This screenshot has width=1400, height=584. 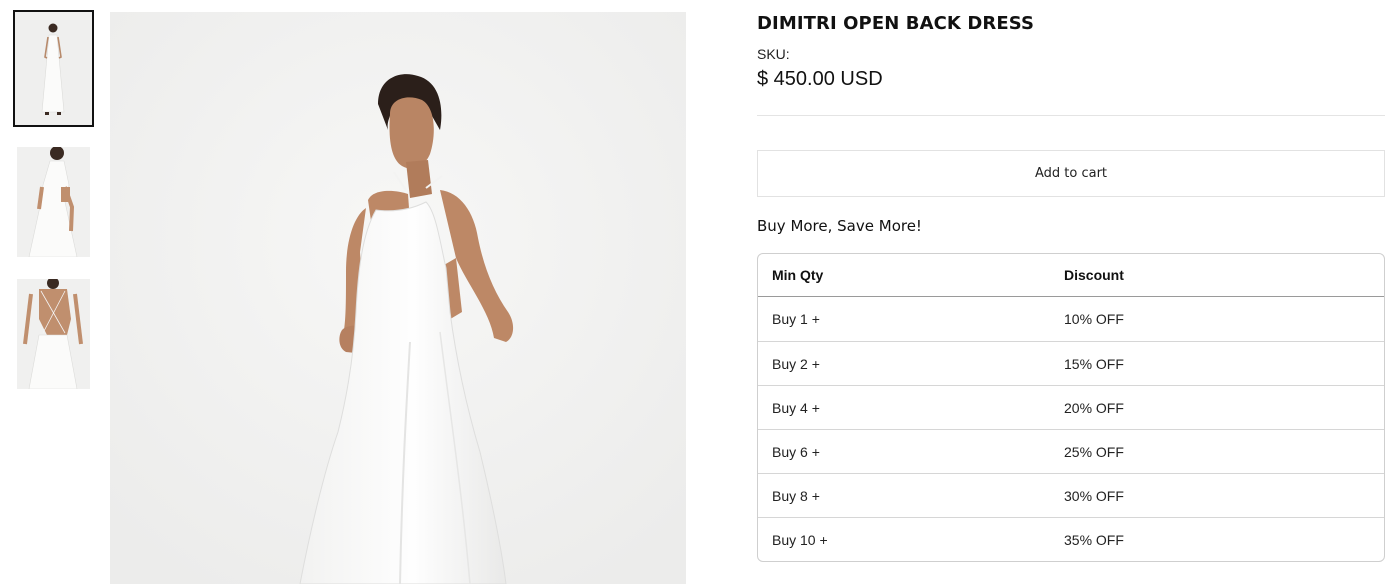 I want to click on discount-cell: 15% OFF, so click(x=1094, y=363).